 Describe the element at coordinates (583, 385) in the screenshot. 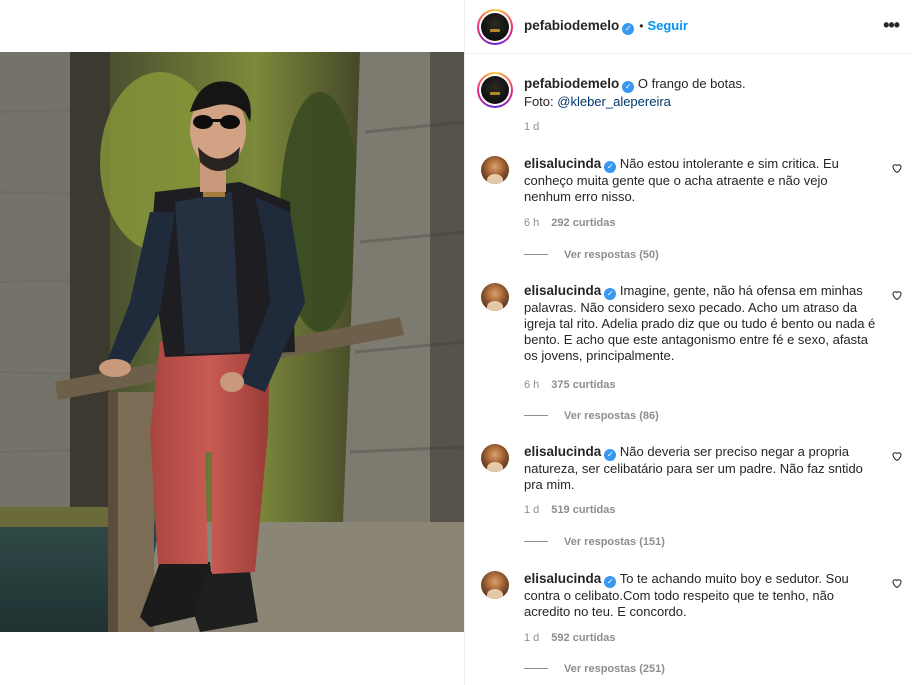

I see `comment-likes: 375 curtidas` at that location.